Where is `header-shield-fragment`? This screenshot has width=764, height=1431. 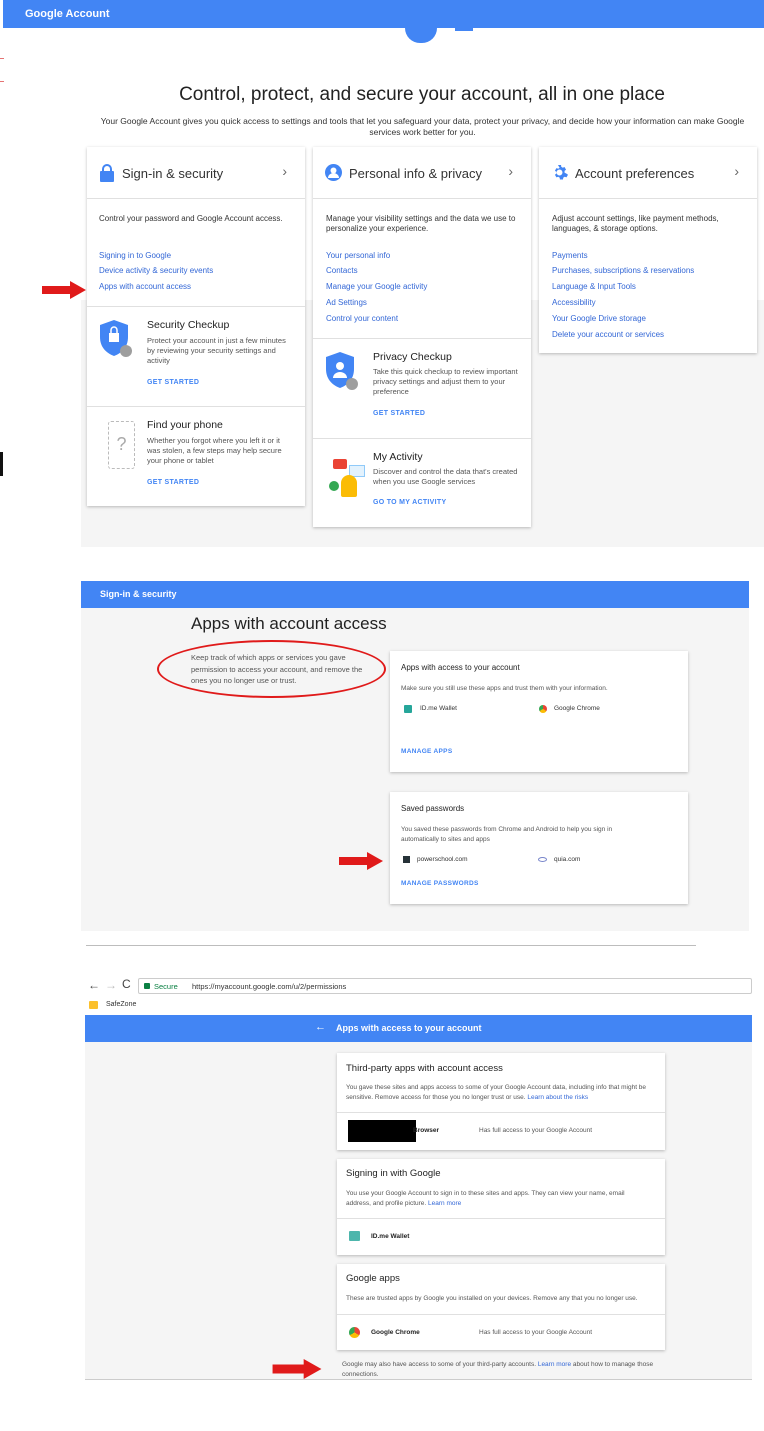 header-shield-fragment is located at coordinates (421, 35).